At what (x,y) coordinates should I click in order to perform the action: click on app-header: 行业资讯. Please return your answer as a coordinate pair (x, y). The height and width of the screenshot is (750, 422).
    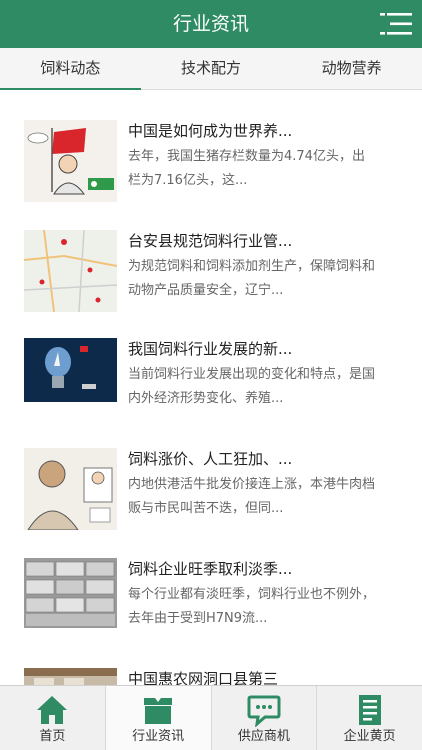
    Looking at the image, I should click on (211, 24).